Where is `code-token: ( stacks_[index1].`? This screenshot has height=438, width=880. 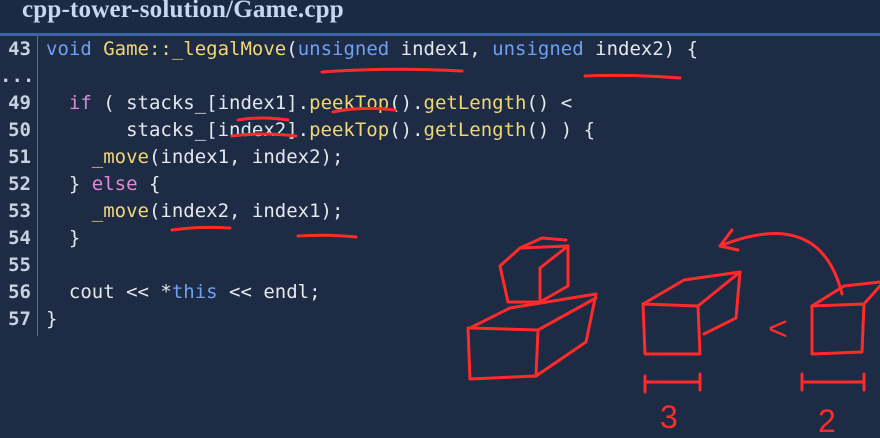
code-token: ( stacks_[index1]. is located at coordinates (200, 103).